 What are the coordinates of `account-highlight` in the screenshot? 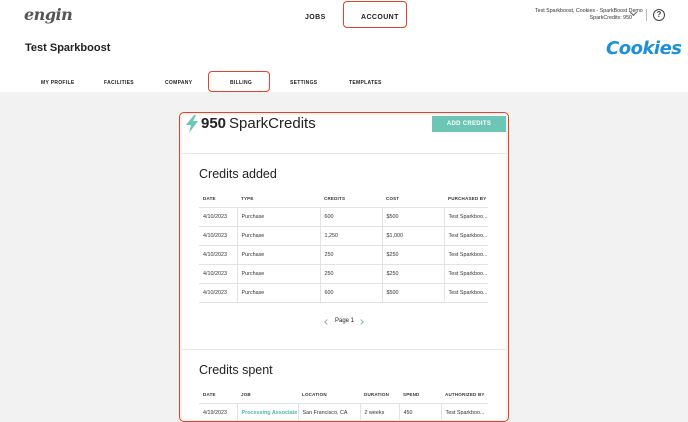 It's located at (375, 14).